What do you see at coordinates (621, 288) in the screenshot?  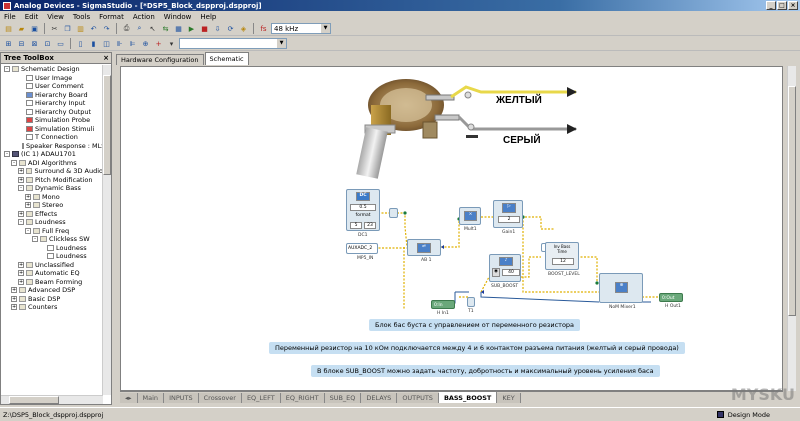 I see `mixer-block: ⊕` at bounding box center [621, 288].